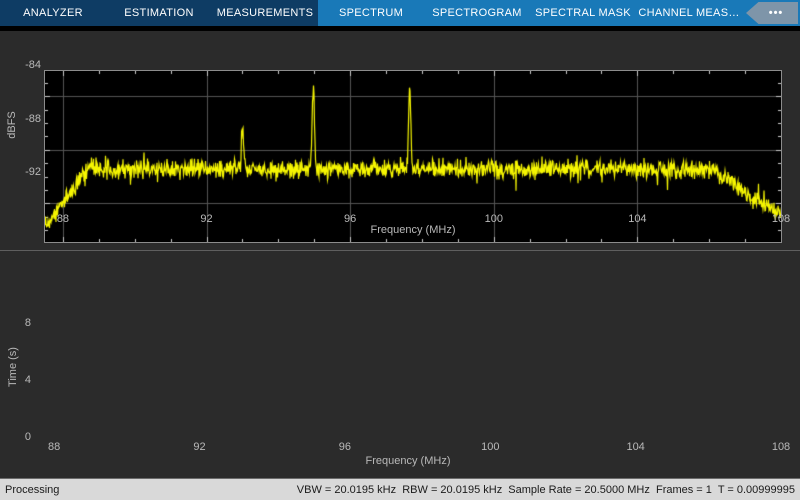  What do you see at coordinates (371, 13) in the screenshot?
I see `tab-spectrum: SPECTRUM` at bounding box center [371, 13].